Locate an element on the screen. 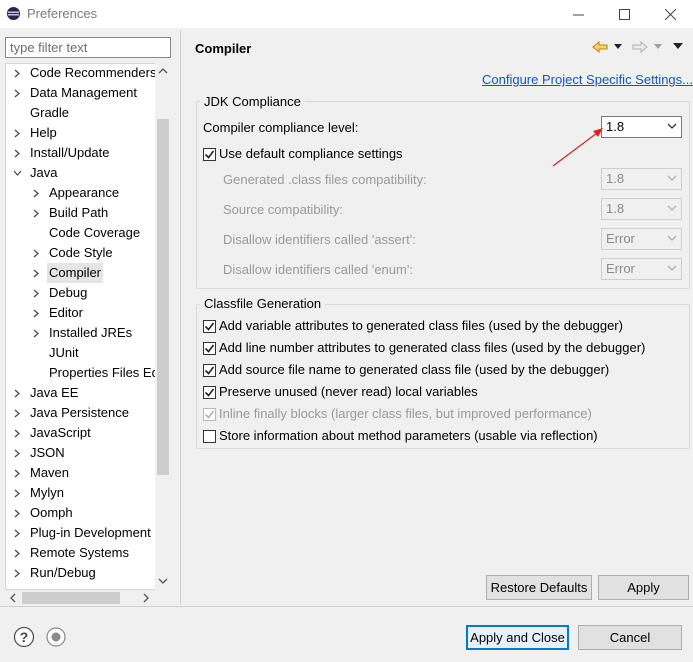  apply-and-close-button: Apply and Close is located at coordinates (517, 637).